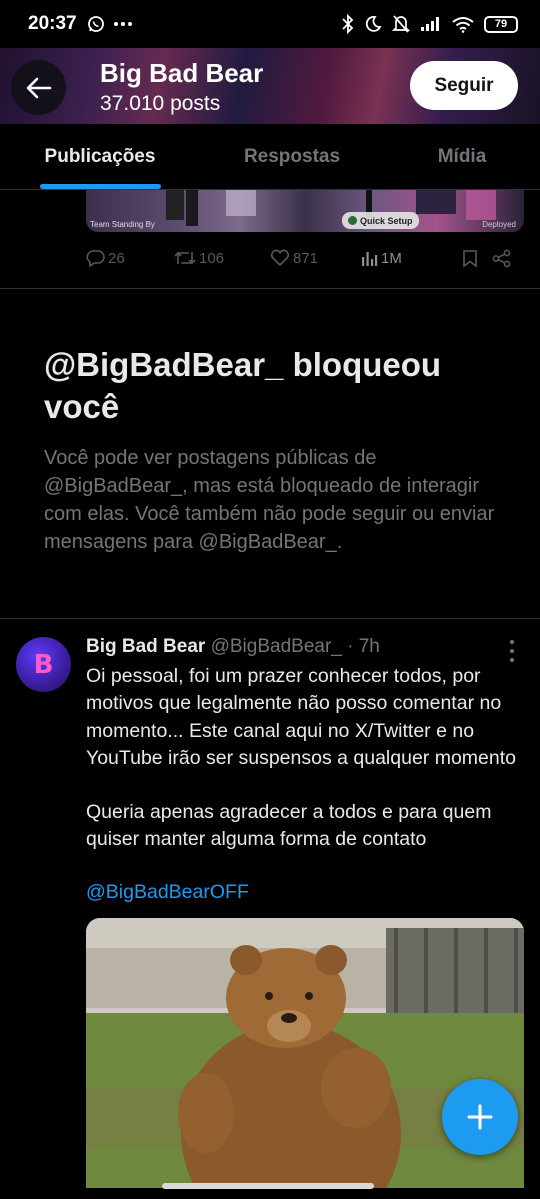 The image size is (540, 1199). What do you see at coordinates (110, 24) in the screenshot?
I see `status-left-icons` at bounding box center [110, 24].